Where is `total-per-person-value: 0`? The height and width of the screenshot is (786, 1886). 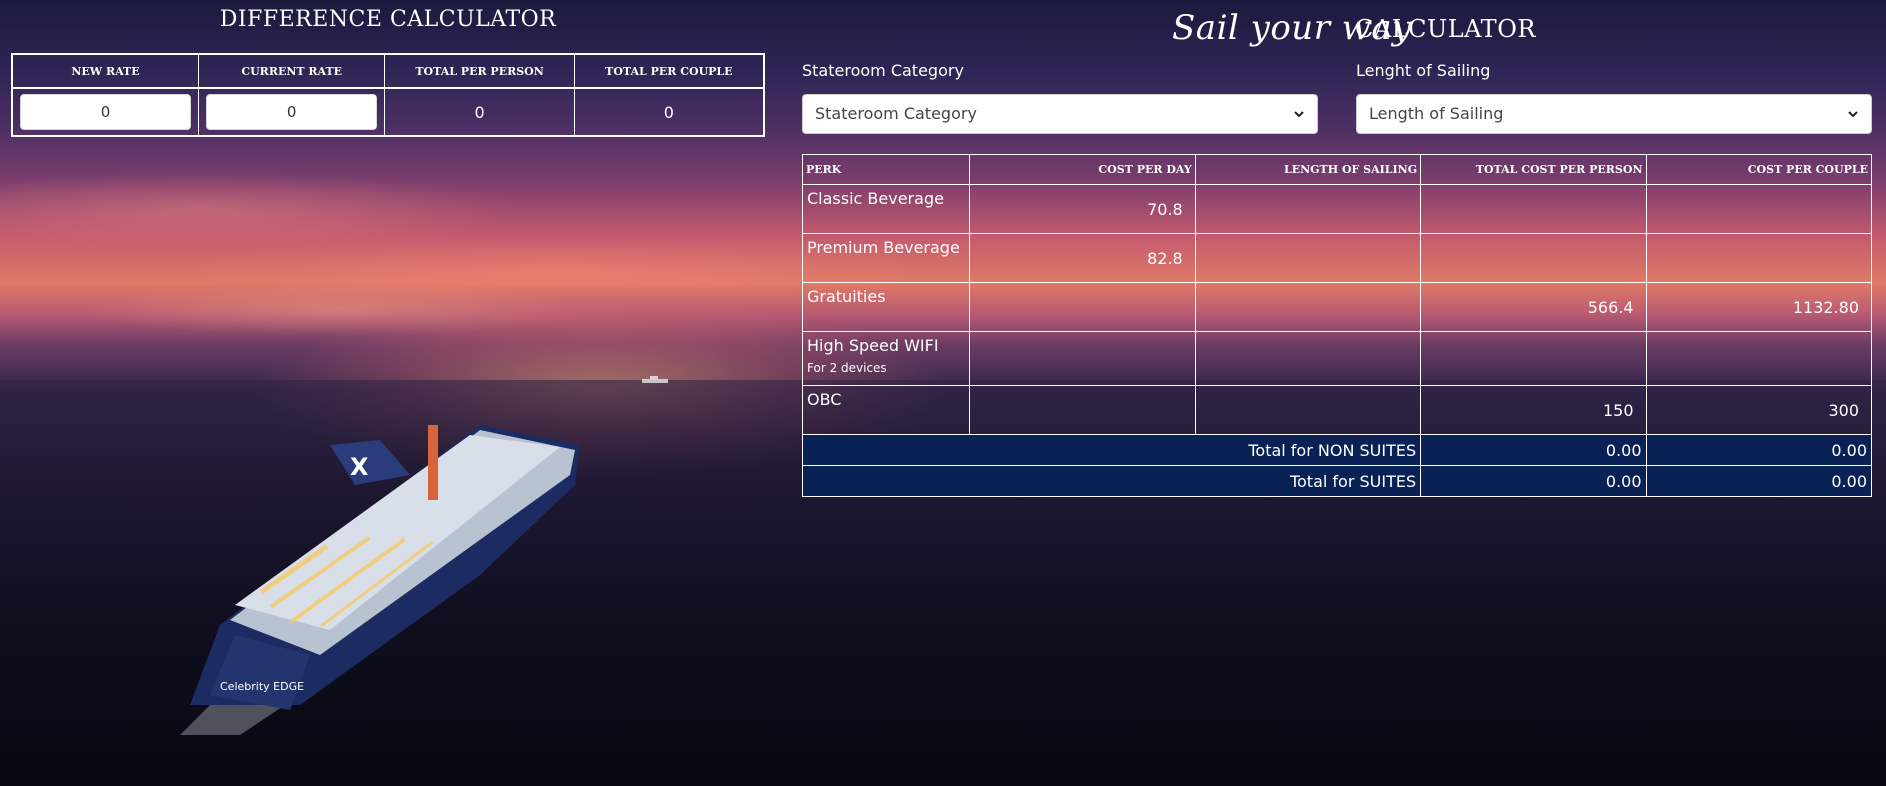
total-per-person-value: 0 is located at coordinates (479, 112).